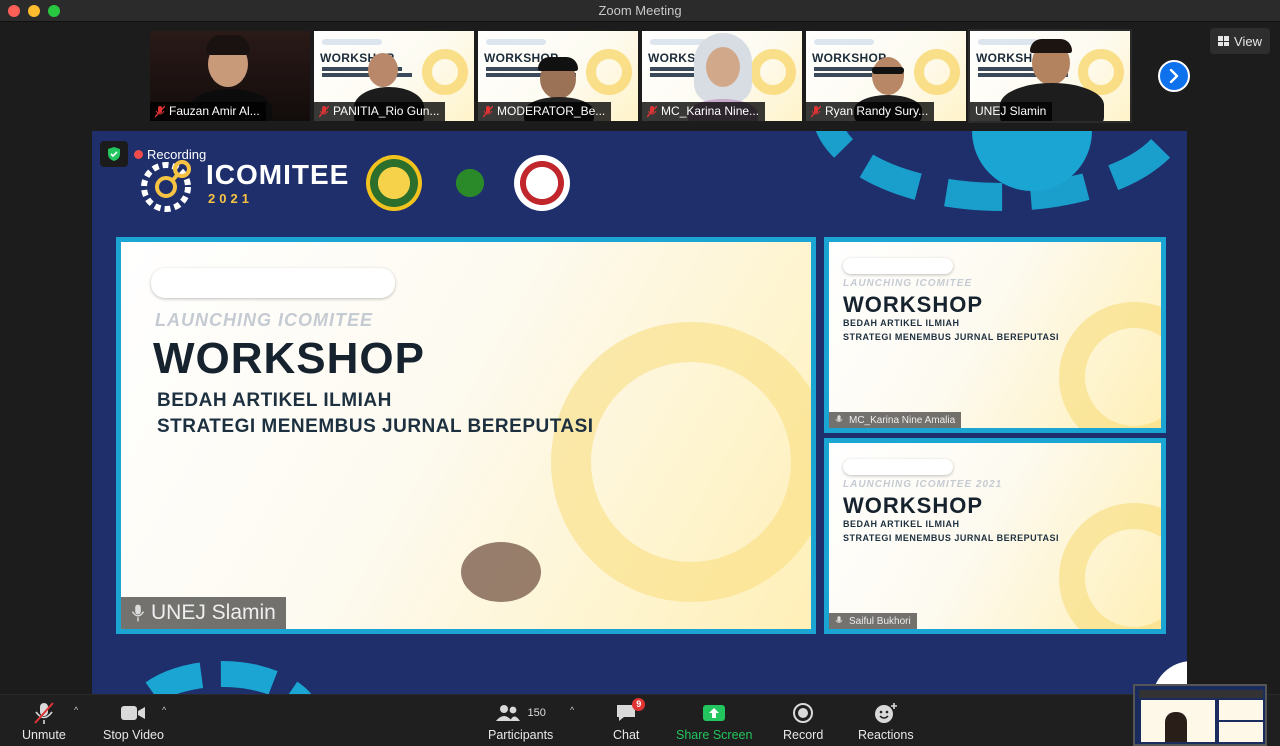 This screenshot has width=1280, height=746. I want to click on next-page-button, so click(1174, 76).